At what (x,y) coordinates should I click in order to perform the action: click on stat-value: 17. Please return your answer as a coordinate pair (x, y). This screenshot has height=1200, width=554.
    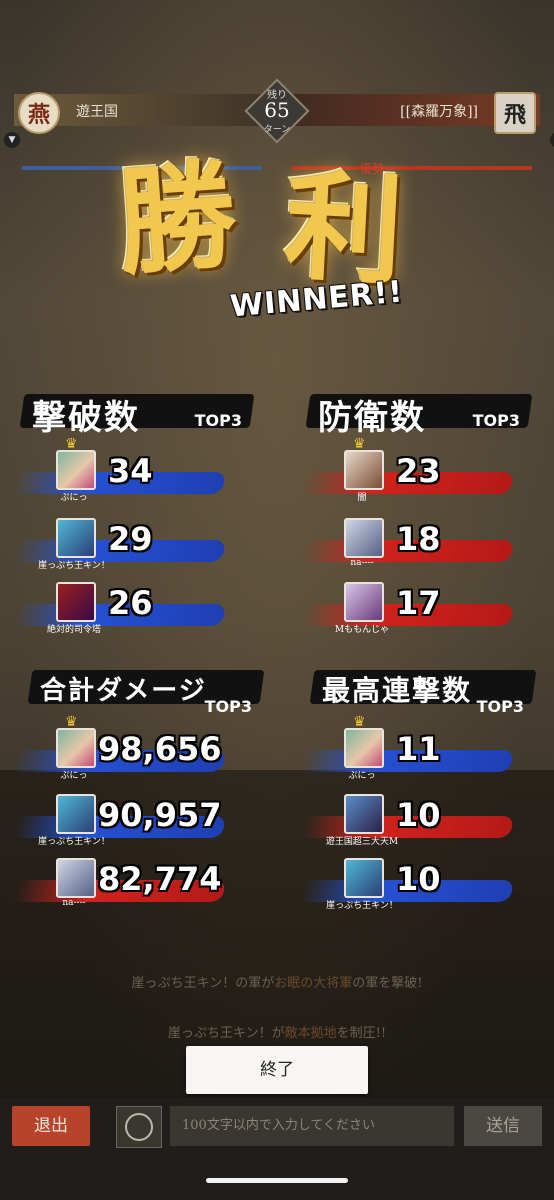
    Looking at the image, I should click on (418, 603).